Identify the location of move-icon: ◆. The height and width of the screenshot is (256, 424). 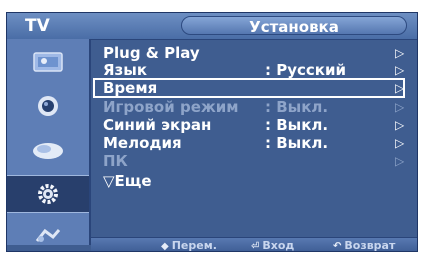
(165, 246).